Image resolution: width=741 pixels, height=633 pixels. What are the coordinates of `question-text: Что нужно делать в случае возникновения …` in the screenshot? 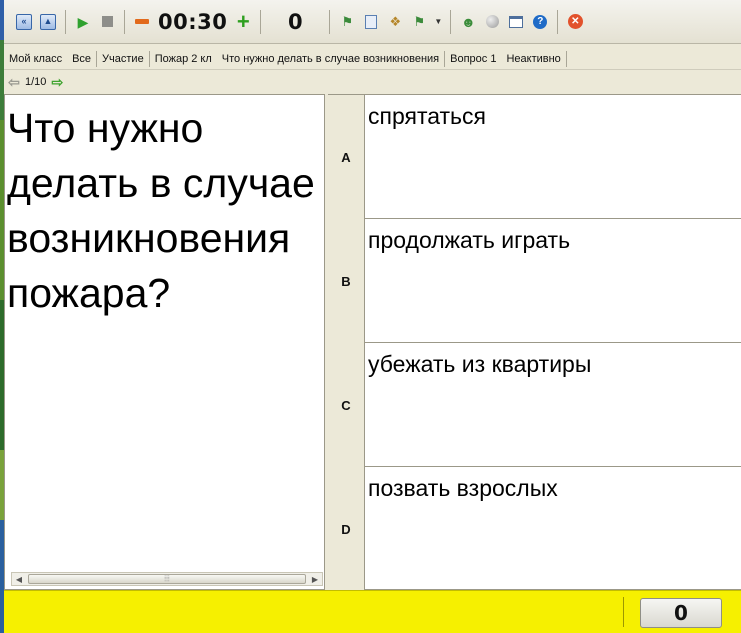 It's located at (161, 210).